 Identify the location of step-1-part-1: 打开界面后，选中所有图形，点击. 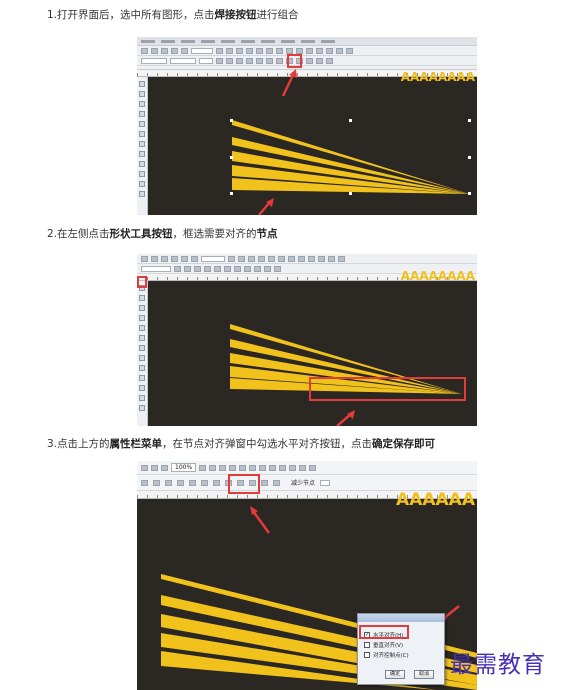
(136, 15).